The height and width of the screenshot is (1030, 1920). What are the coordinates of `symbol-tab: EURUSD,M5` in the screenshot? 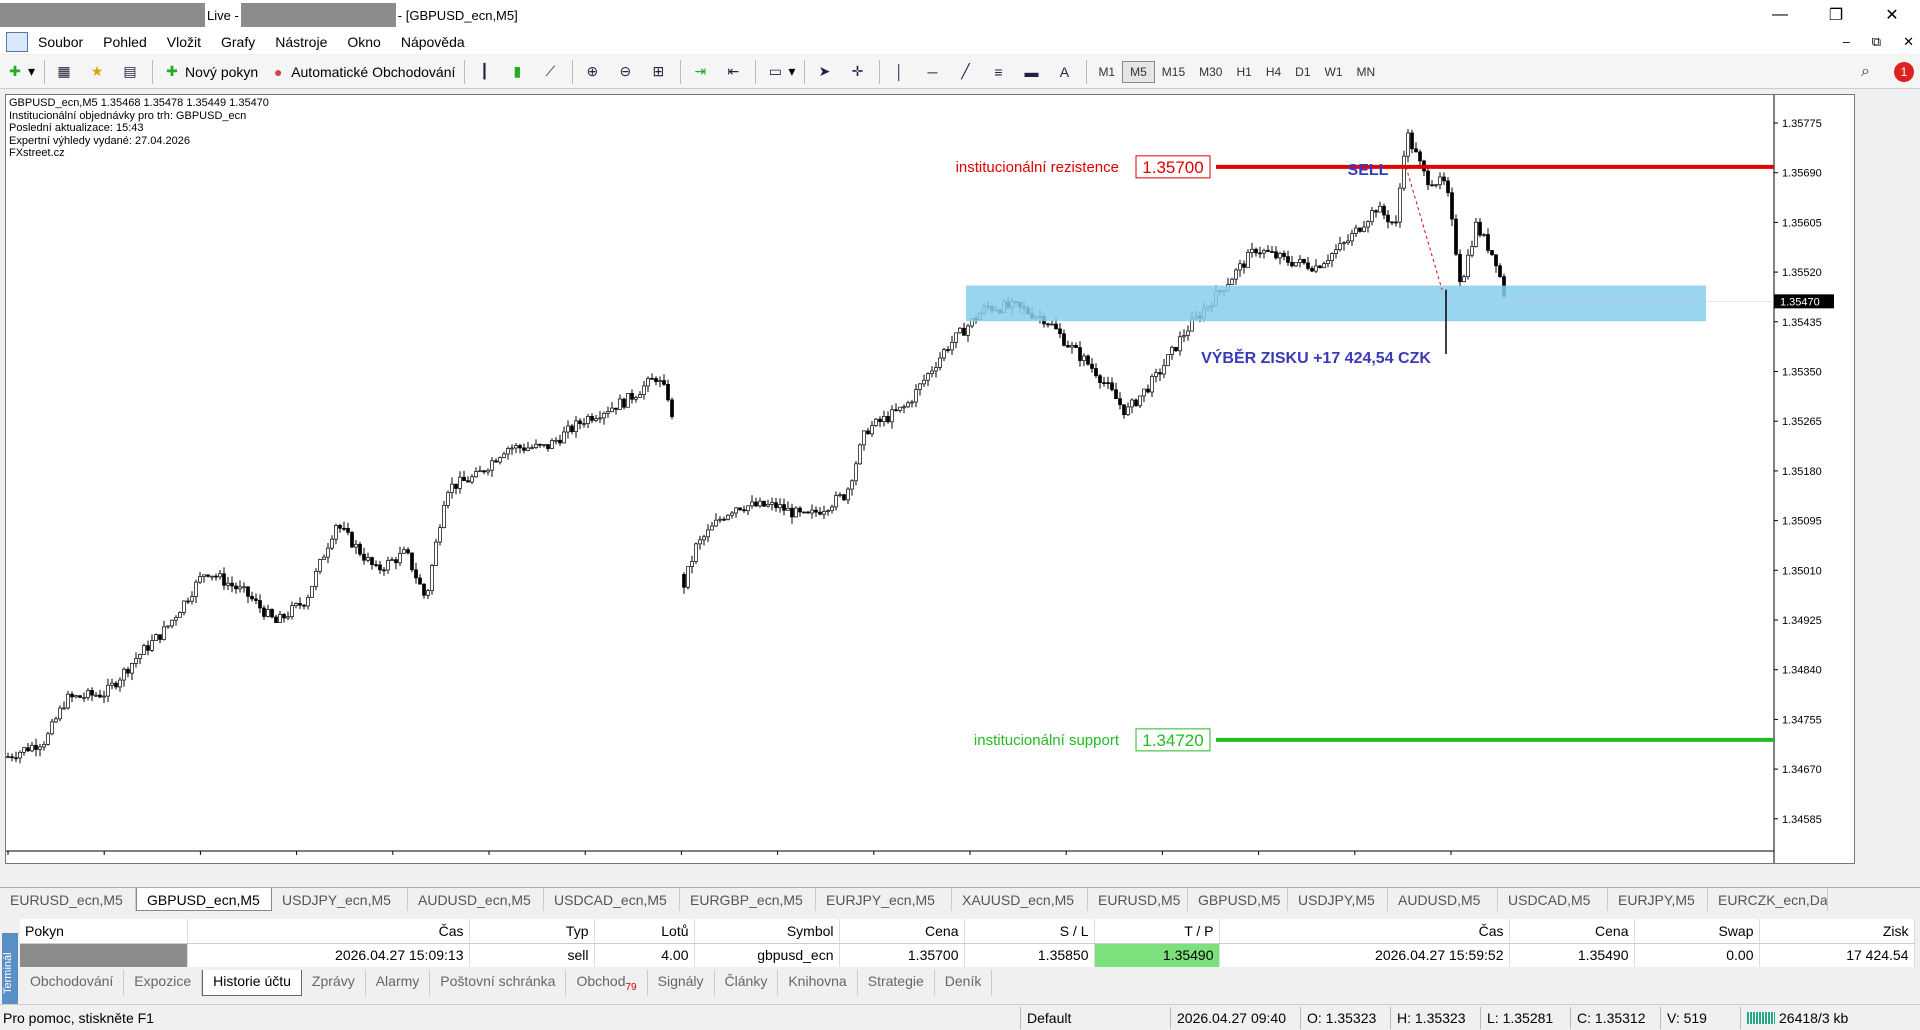 It's located at (1138, 899).